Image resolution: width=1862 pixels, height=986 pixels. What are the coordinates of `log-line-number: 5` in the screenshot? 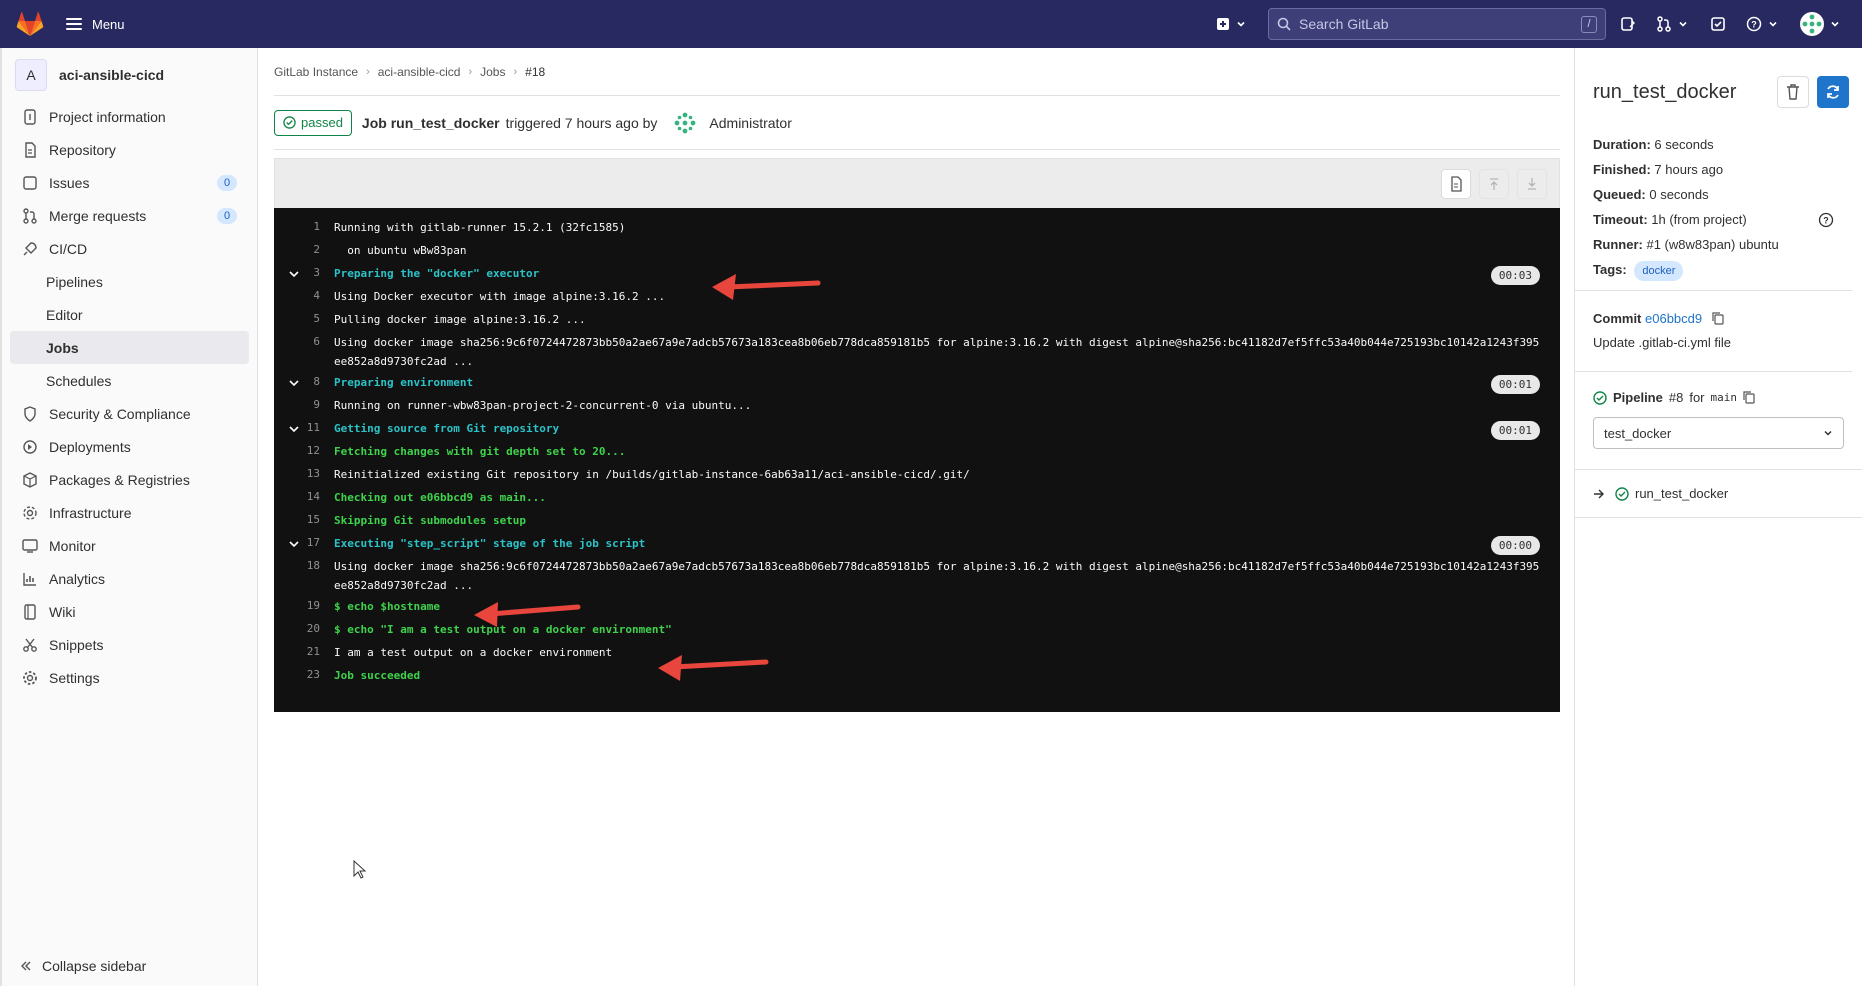 It's located at (304, 318).